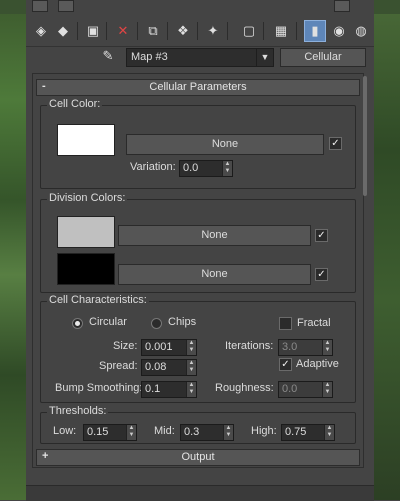 Image resolution: width=400 pixels, height=501 pixels. Describe the element at coordinates (315, 31) in the screenshot. I see `show-end-result-icon: ▮` at that location.